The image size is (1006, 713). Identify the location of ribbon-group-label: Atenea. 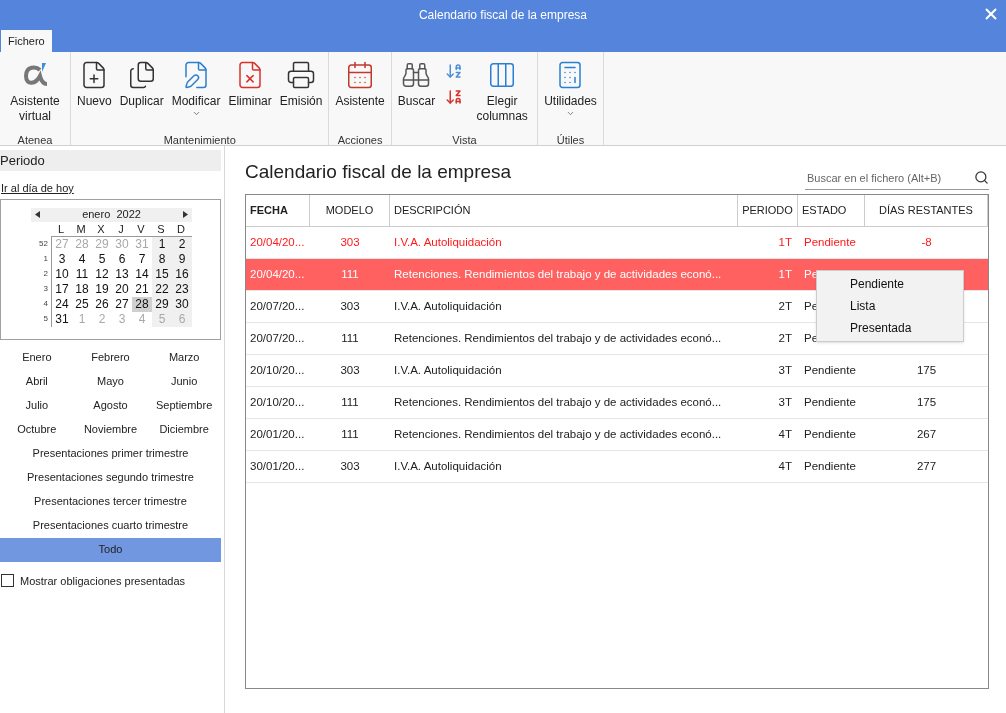
(35, 140).